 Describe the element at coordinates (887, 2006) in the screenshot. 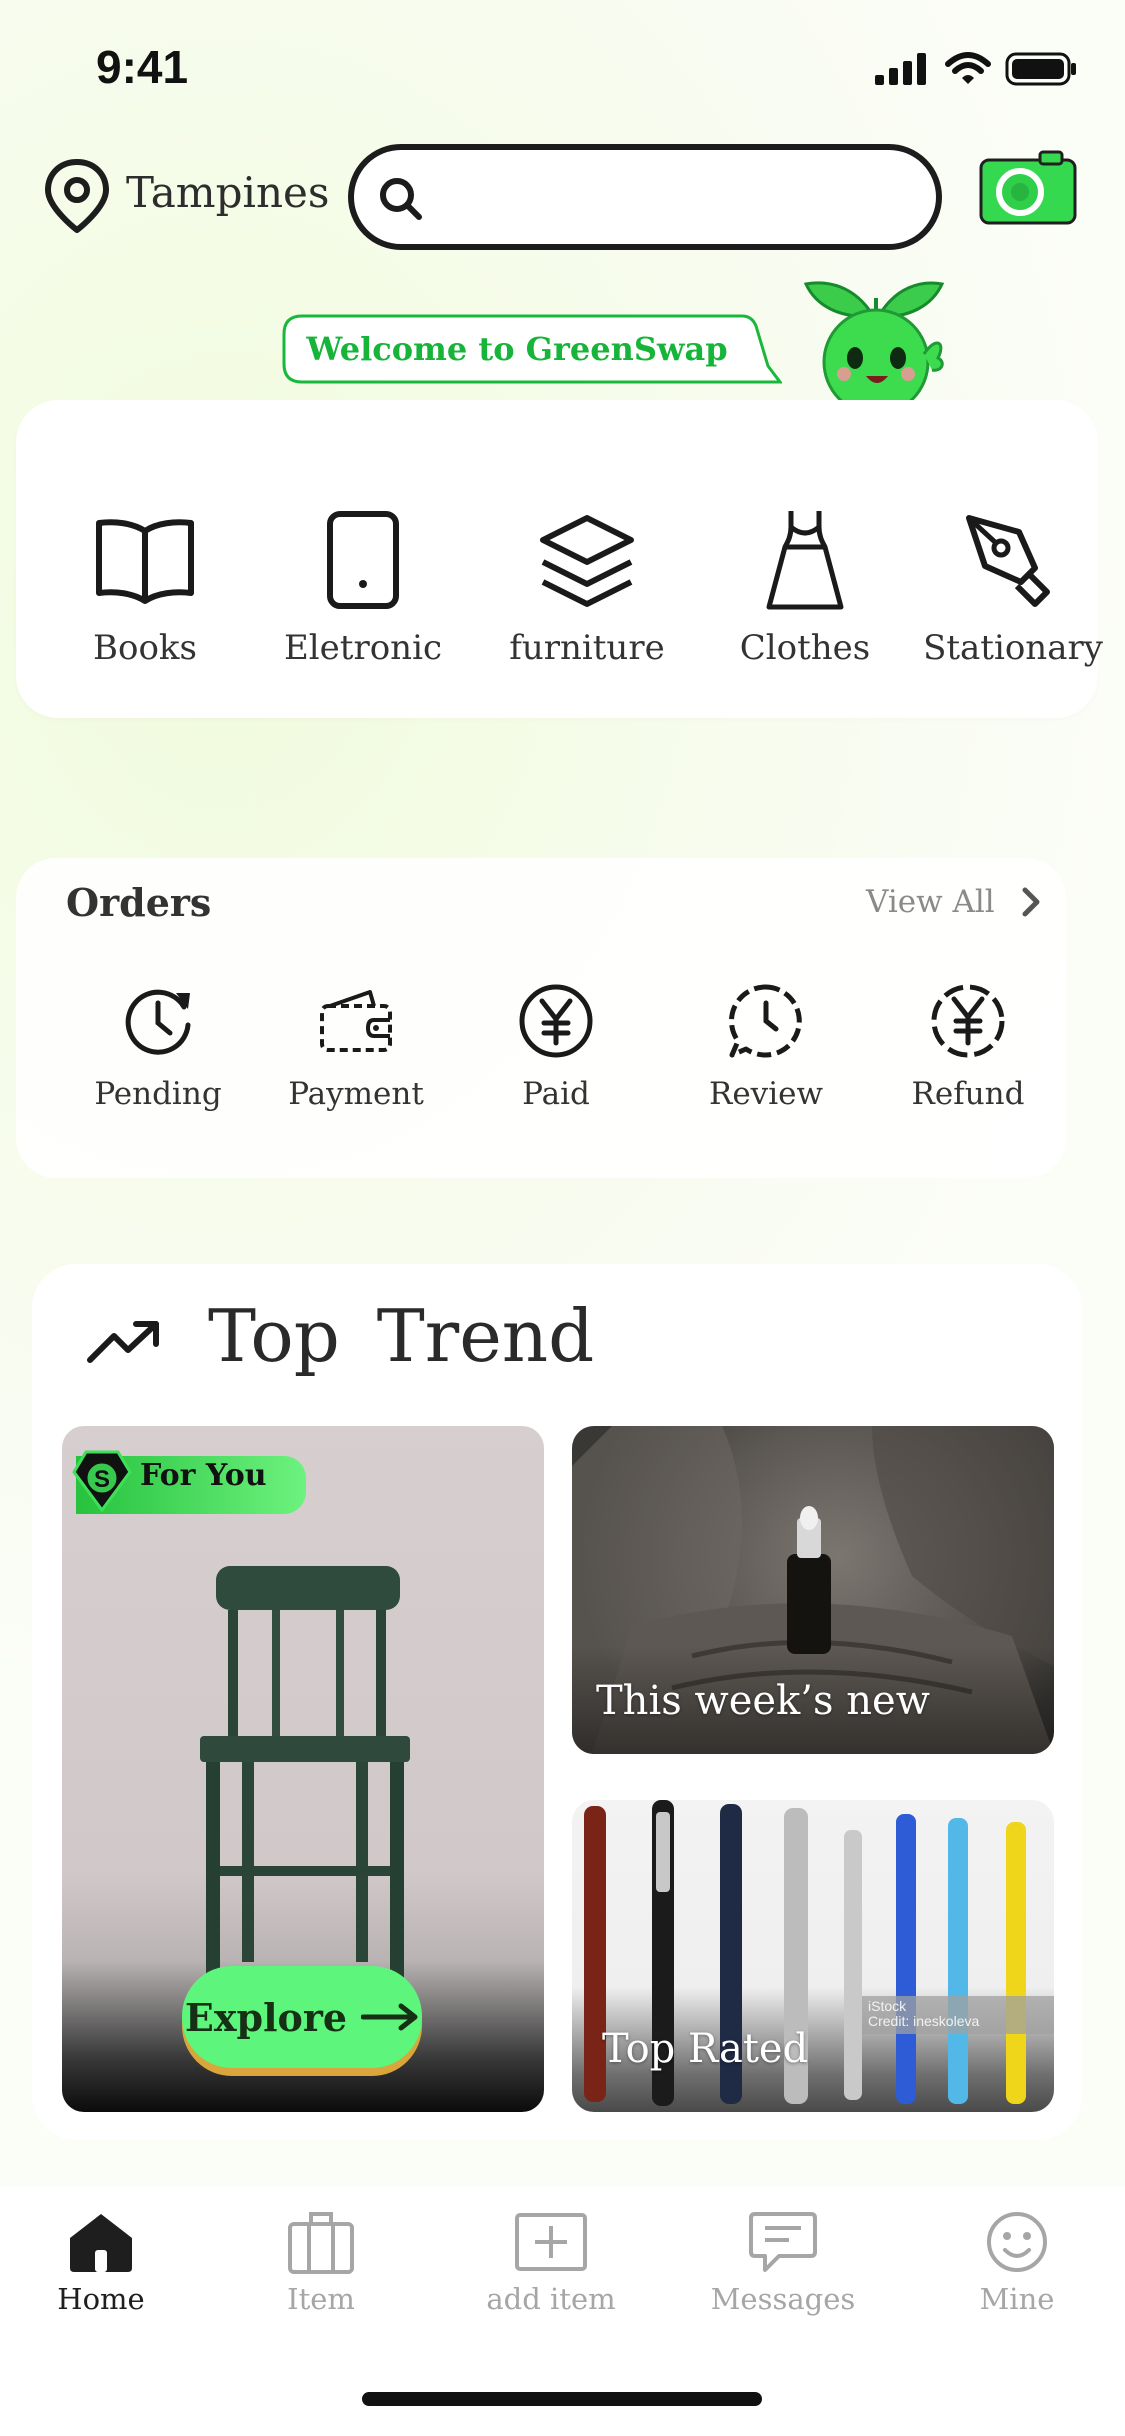

I see `watermark-brand: iStock` at that location.